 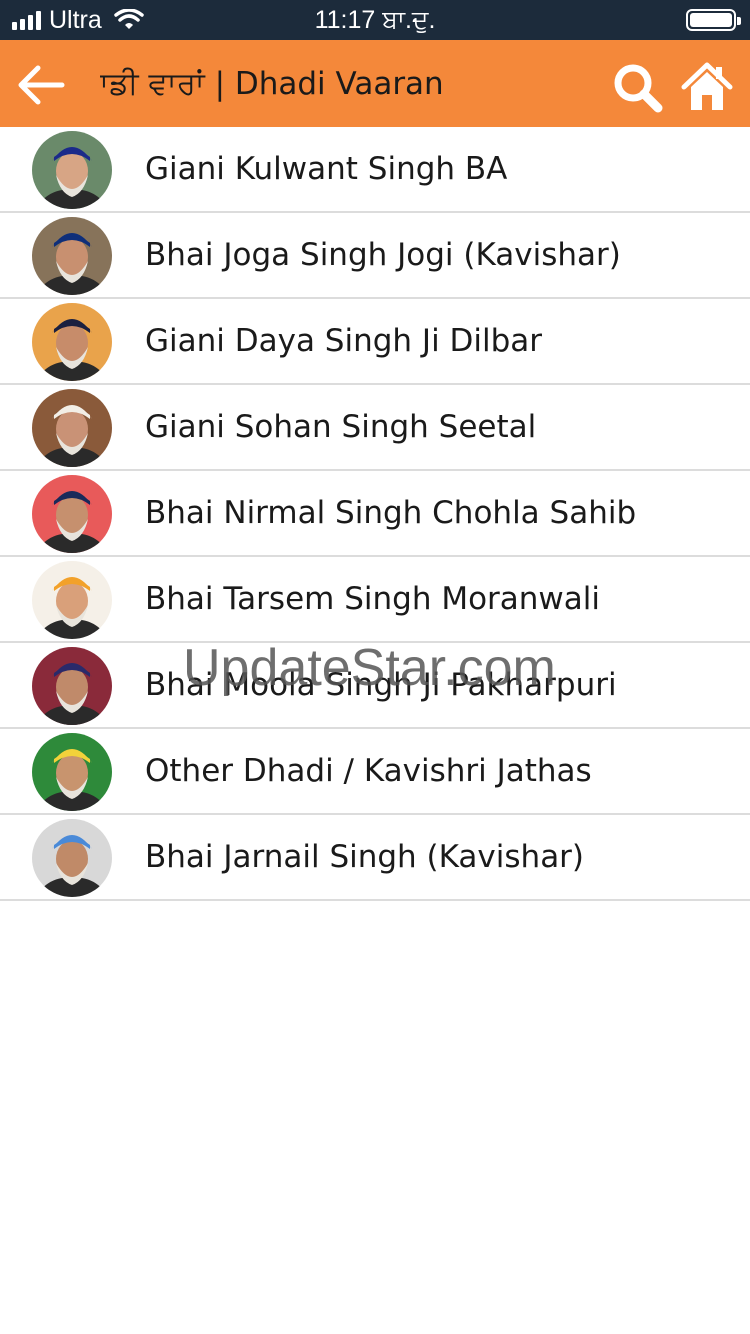 I want to click on app-header: ਢਾਡੀ ਵਾਰਾਂ | Dhadi Vaaran, so click(x=375, y=83).